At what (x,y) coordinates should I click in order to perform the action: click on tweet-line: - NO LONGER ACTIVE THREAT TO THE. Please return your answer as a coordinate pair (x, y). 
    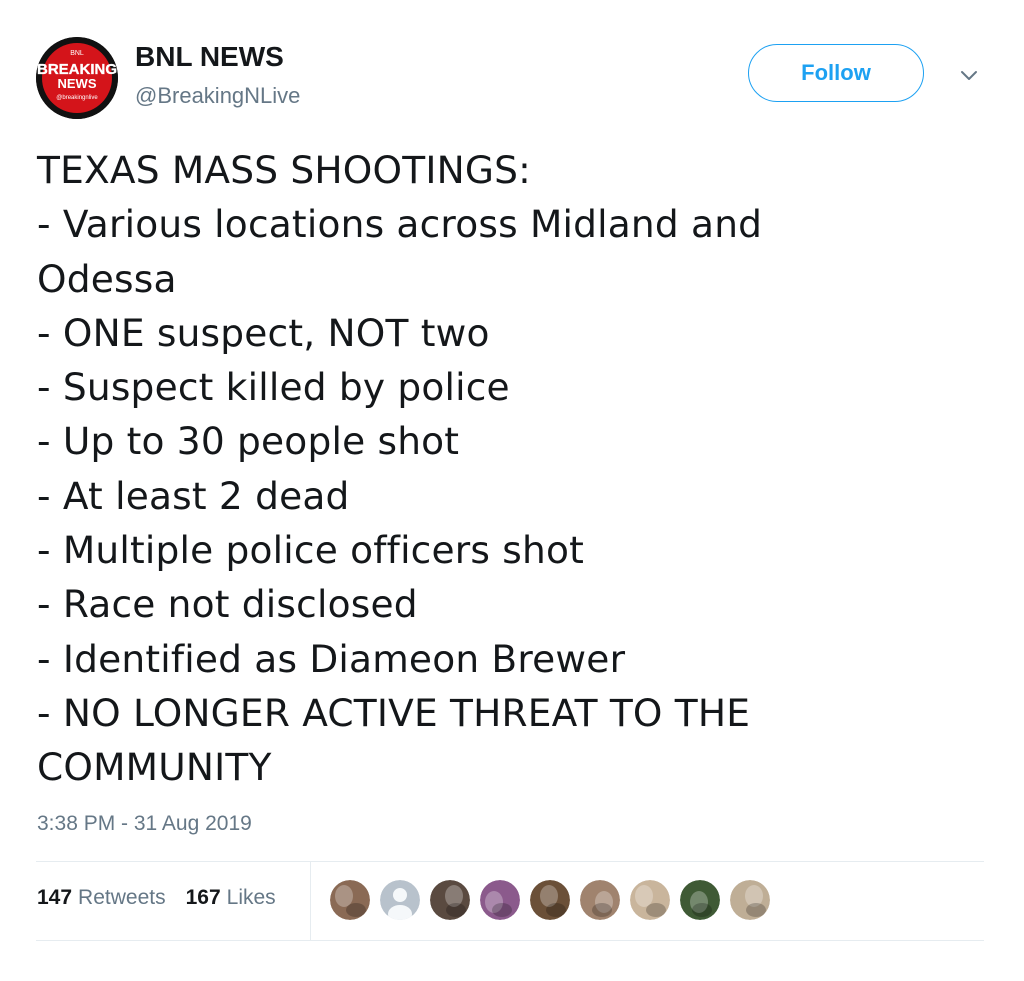
    Looking at the image, I should click on (394, 712).